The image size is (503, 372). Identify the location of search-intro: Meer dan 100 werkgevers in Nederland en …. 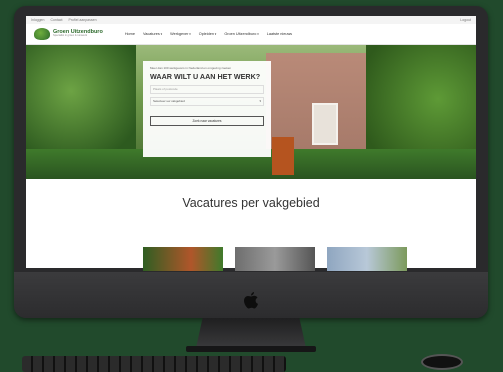
(191, 68).